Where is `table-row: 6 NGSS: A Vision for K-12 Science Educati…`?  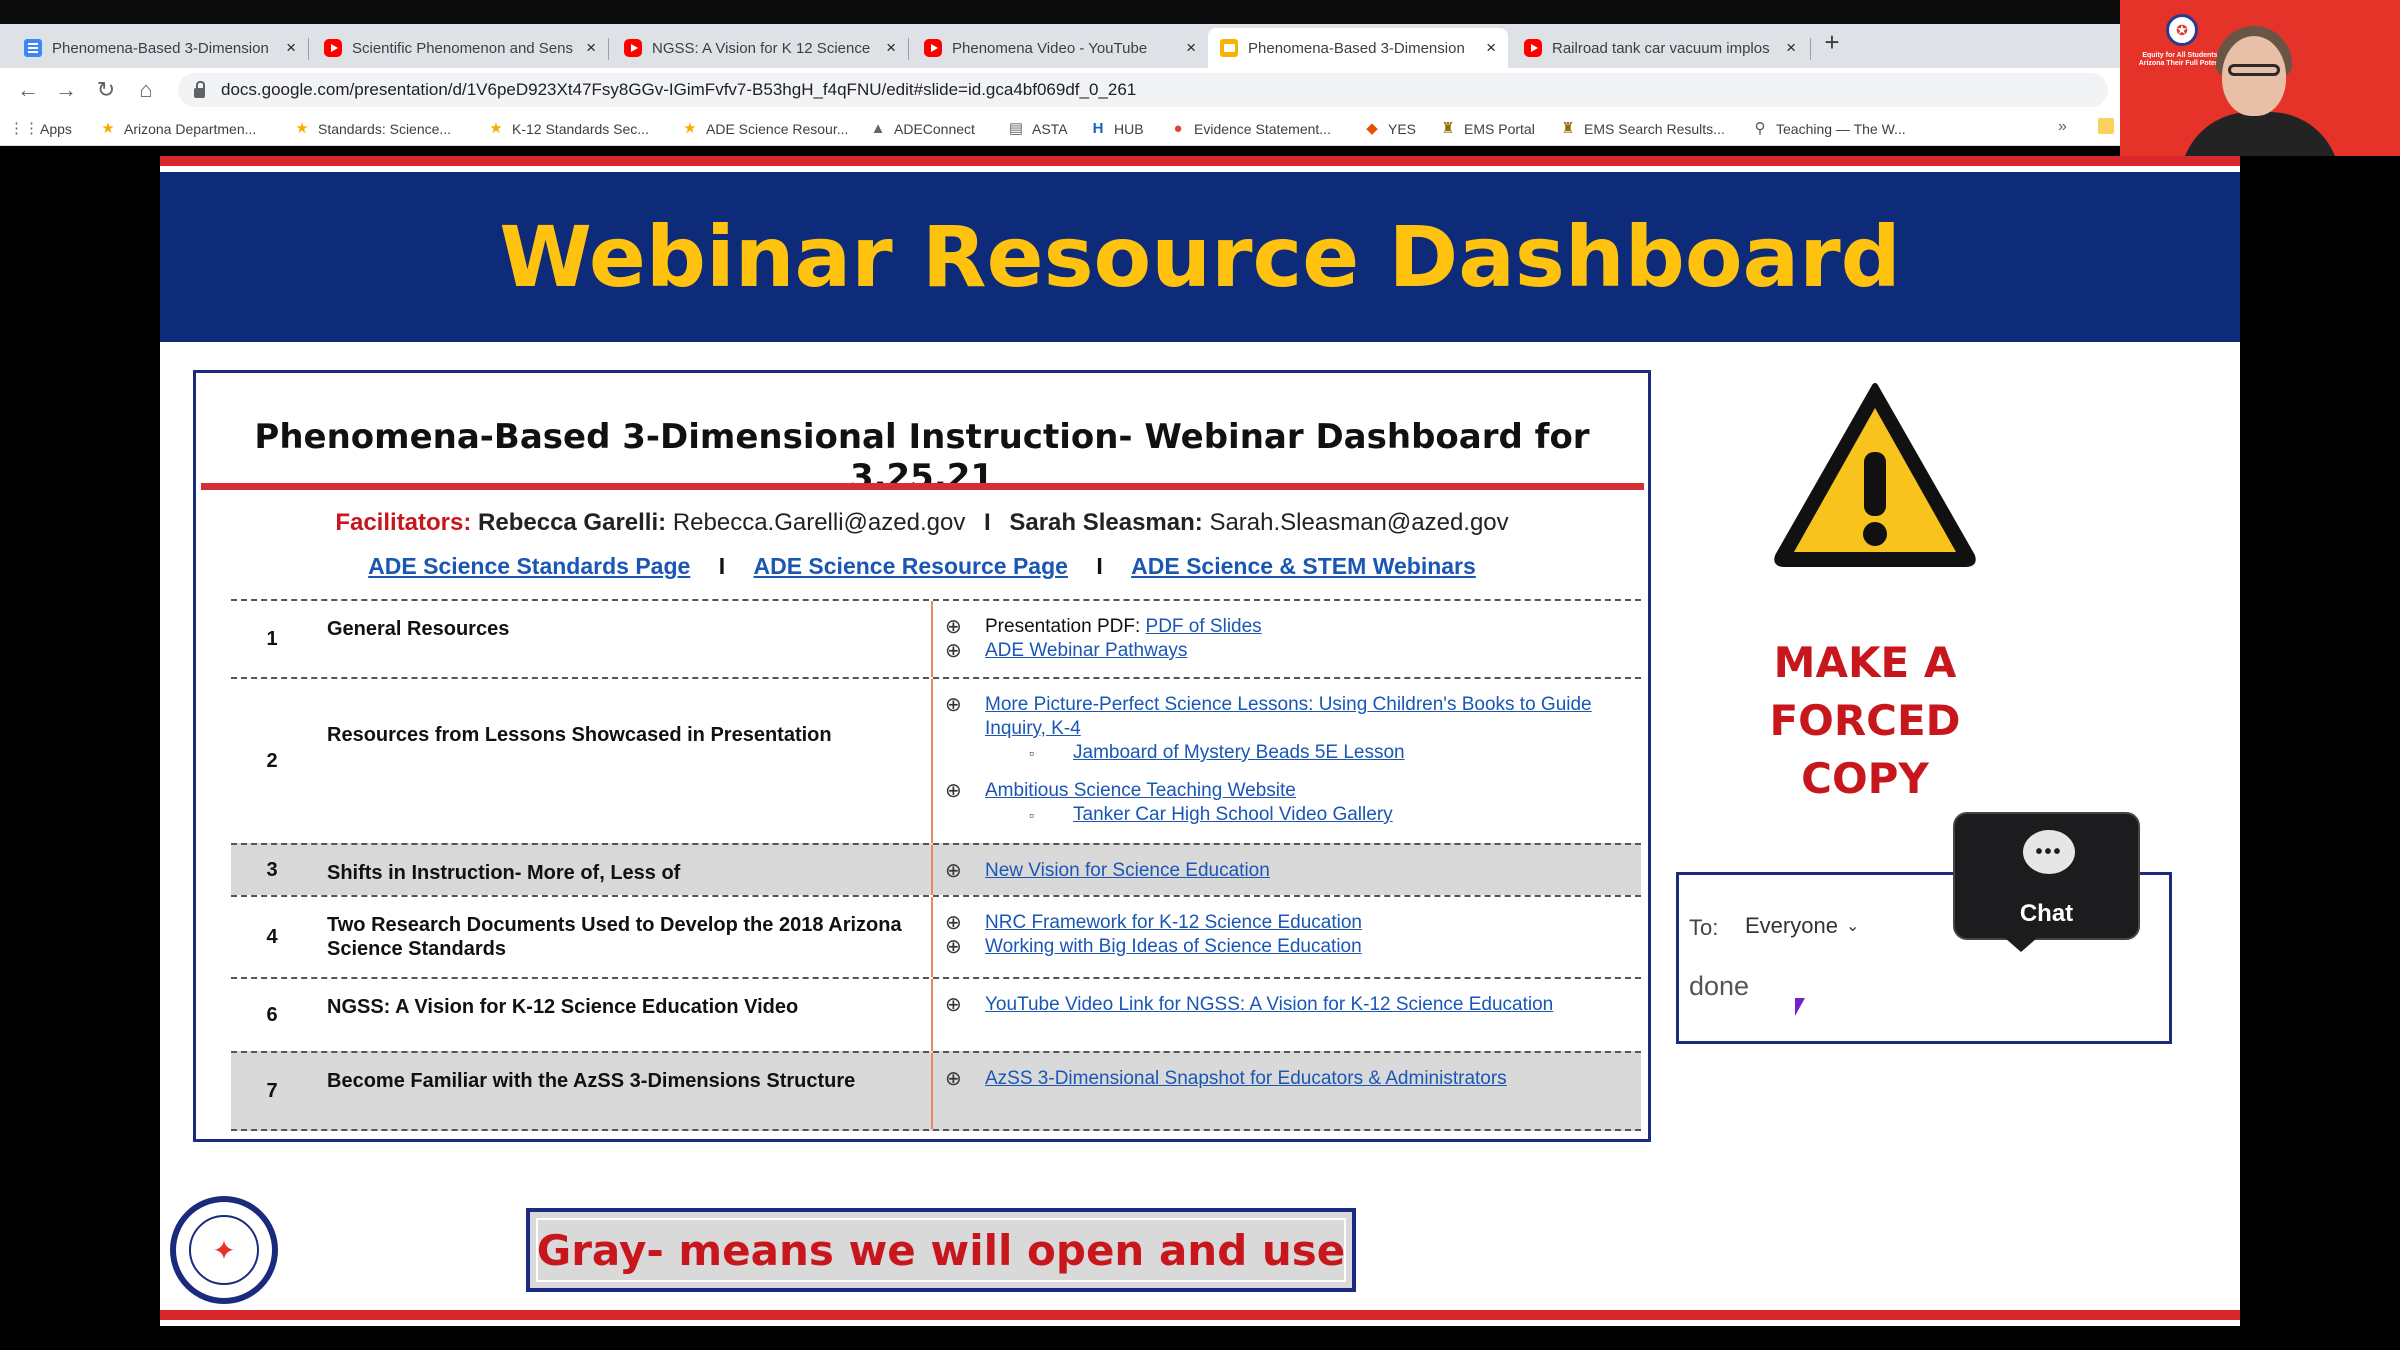 table-row: 6 NGSS: A Vision for K-12 Science Educati… is located at coordinates (936, 1014).